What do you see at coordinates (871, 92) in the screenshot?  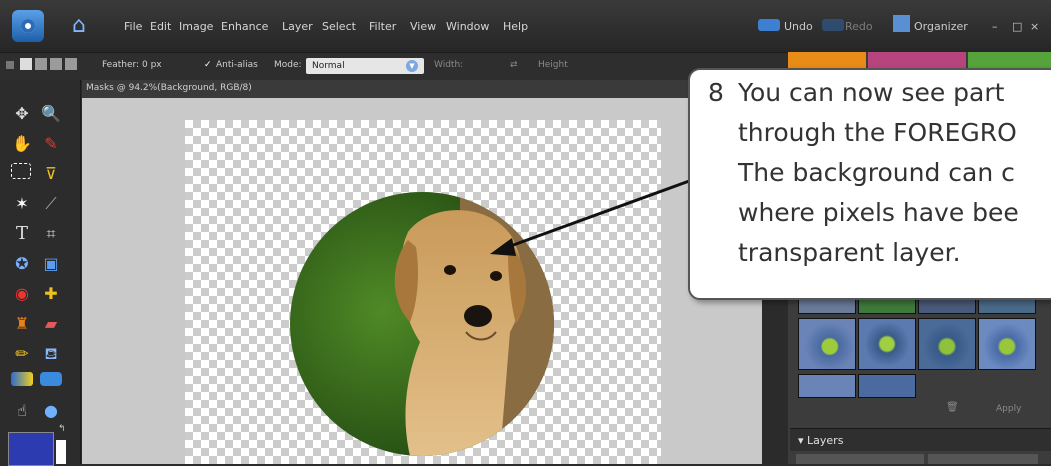 I see `callout-line: You can now see part` at bounding box center [871, 92].